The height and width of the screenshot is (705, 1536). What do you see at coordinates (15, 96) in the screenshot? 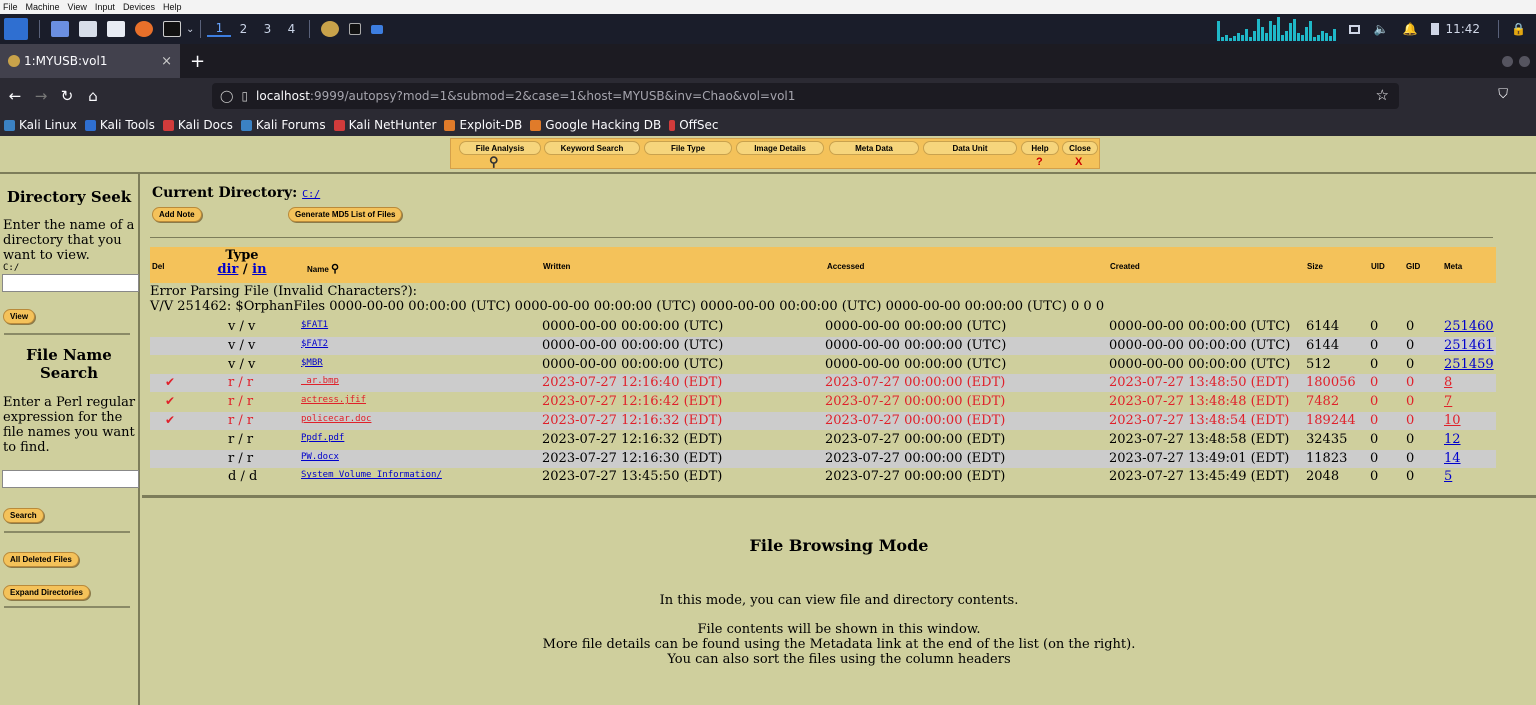
I see `back-icon: ←` at bounding box center [15, 96].